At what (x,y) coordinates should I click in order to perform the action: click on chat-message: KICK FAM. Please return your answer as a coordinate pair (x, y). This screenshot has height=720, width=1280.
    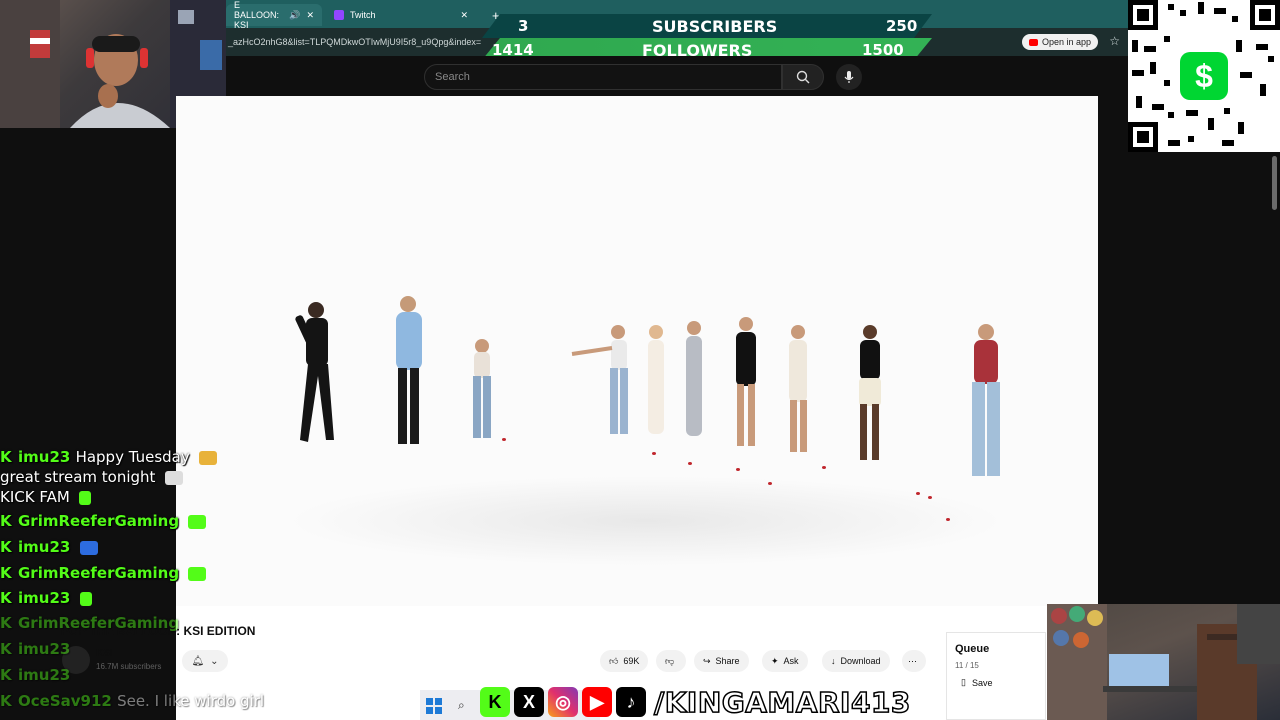
    Looking at the image, I should click on (46, 497).